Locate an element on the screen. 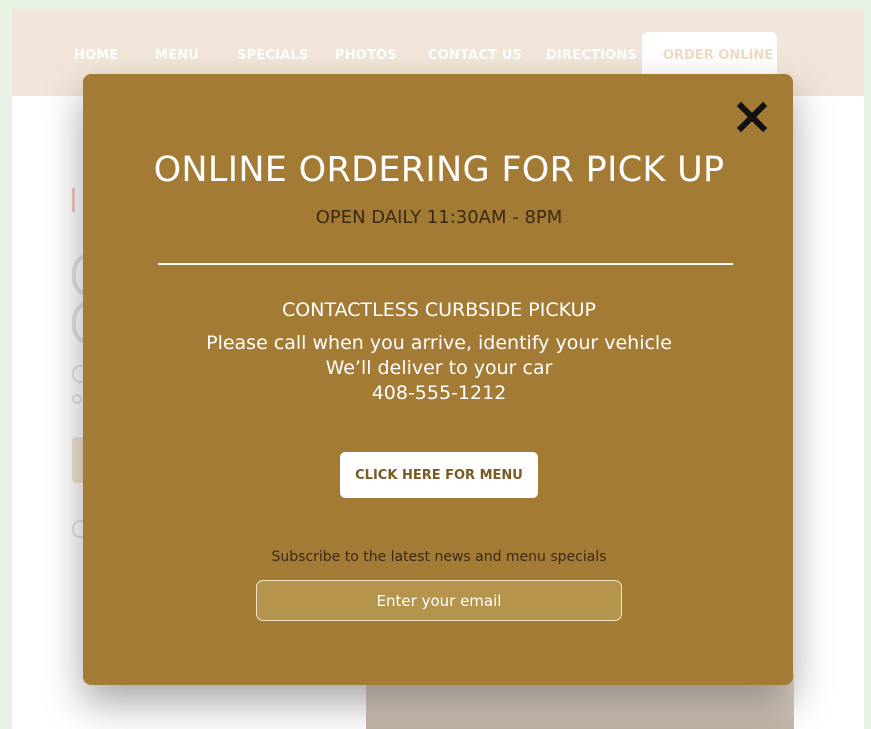 The image size is (871, 729). nav-item-directions: DIRECTIONS is located at coordinates (591, 55).